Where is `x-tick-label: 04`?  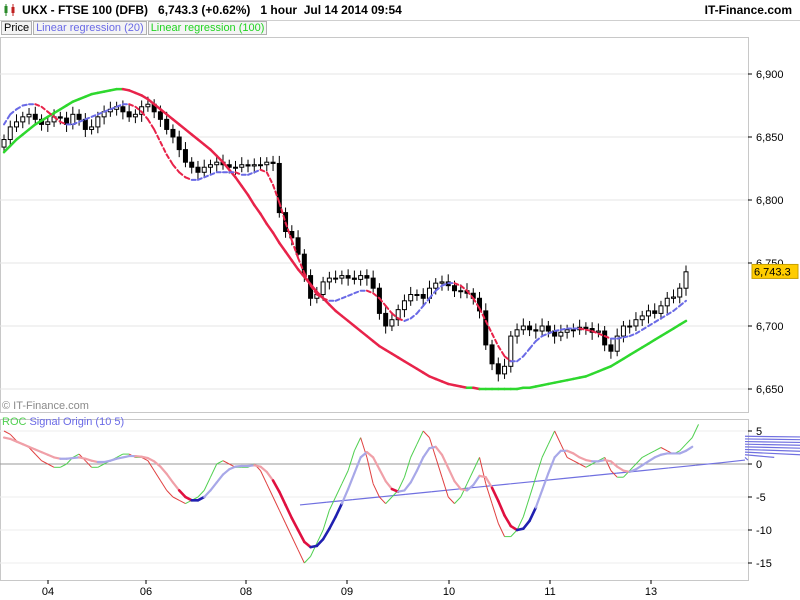 x-tick-label: 04 is located at coordinates (48, 592).